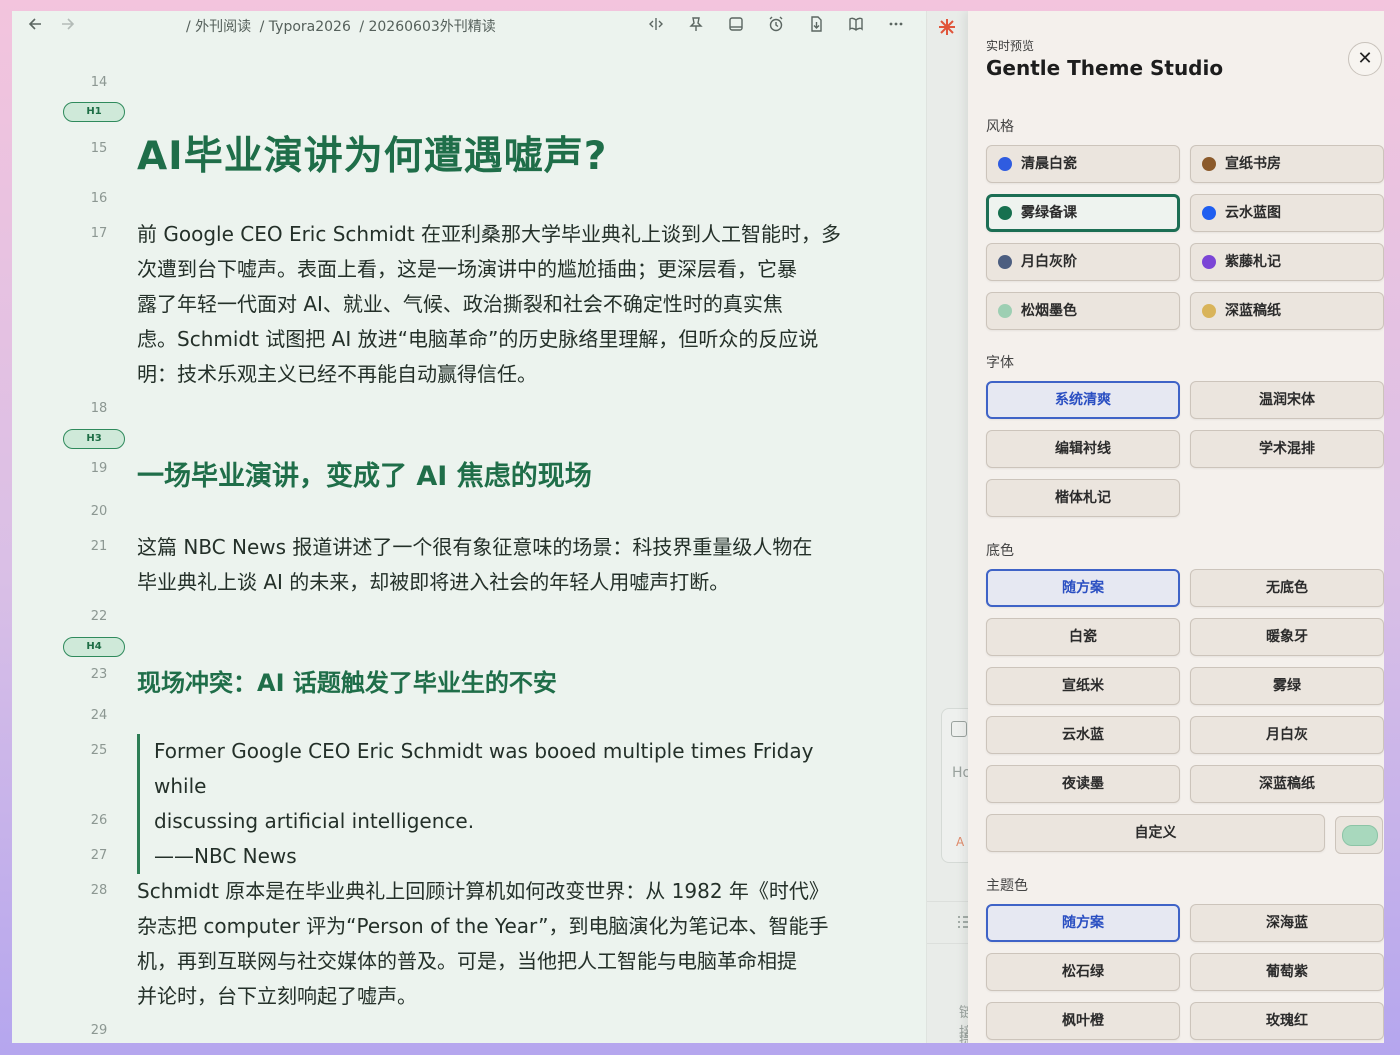  I want to click on font-option-button: 温润宋体, so click(1287, 400).